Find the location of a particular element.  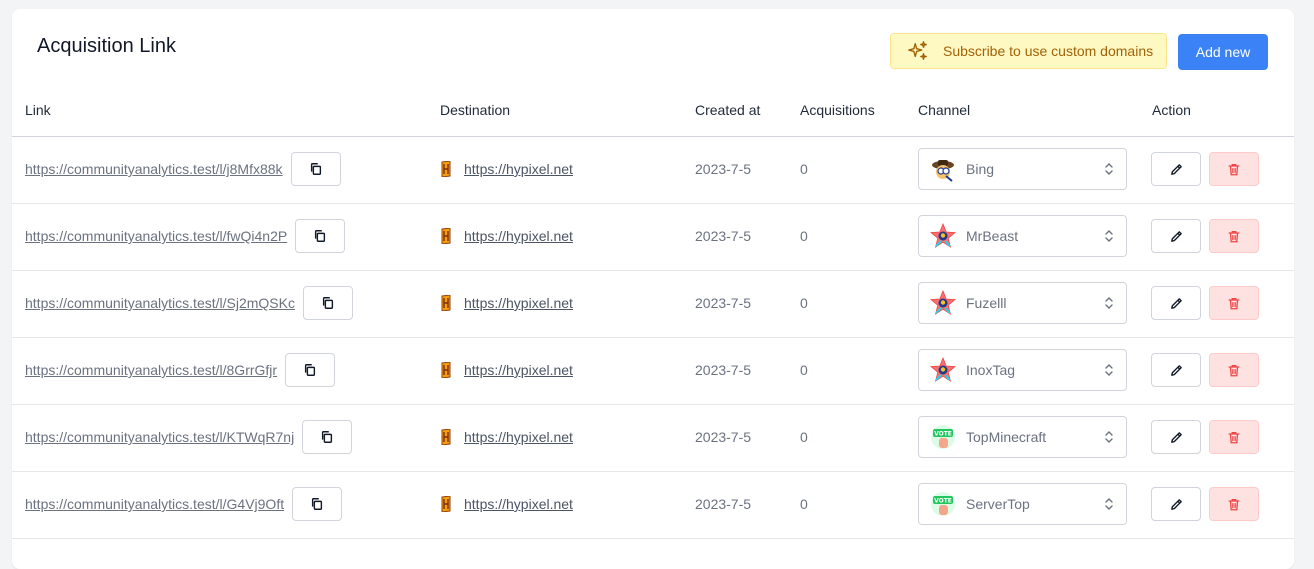

channel-cell: MrBeast is located at coordinates (1022, 236).